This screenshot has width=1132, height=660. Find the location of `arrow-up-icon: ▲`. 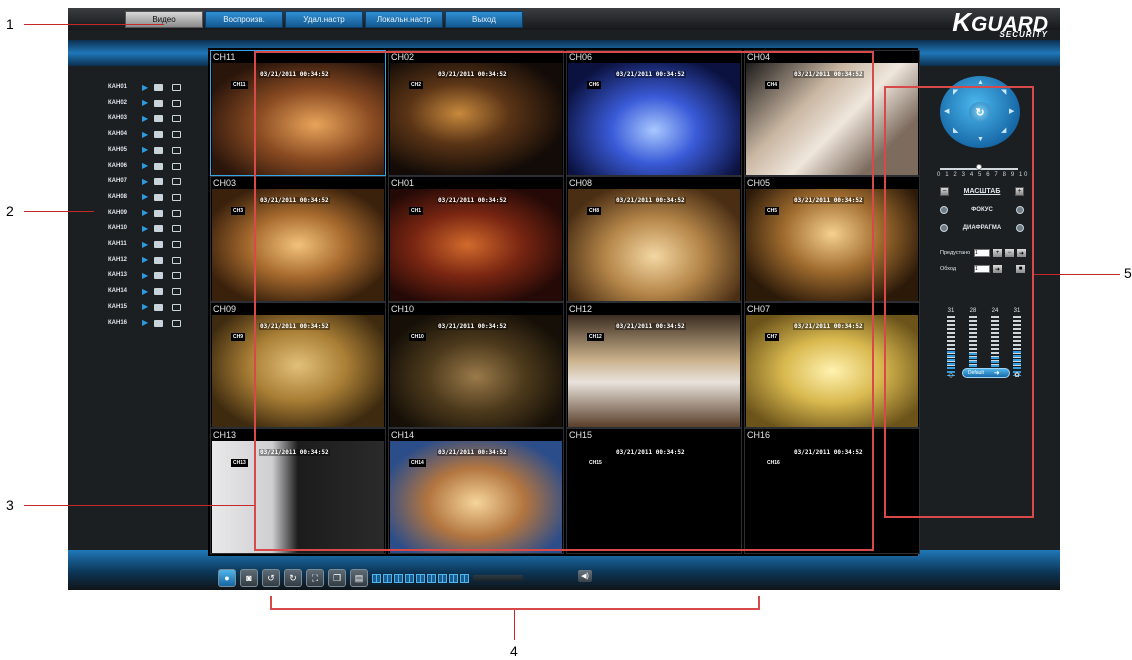

arrow-up-icon: ▲ is located at coordinates (980, 82).